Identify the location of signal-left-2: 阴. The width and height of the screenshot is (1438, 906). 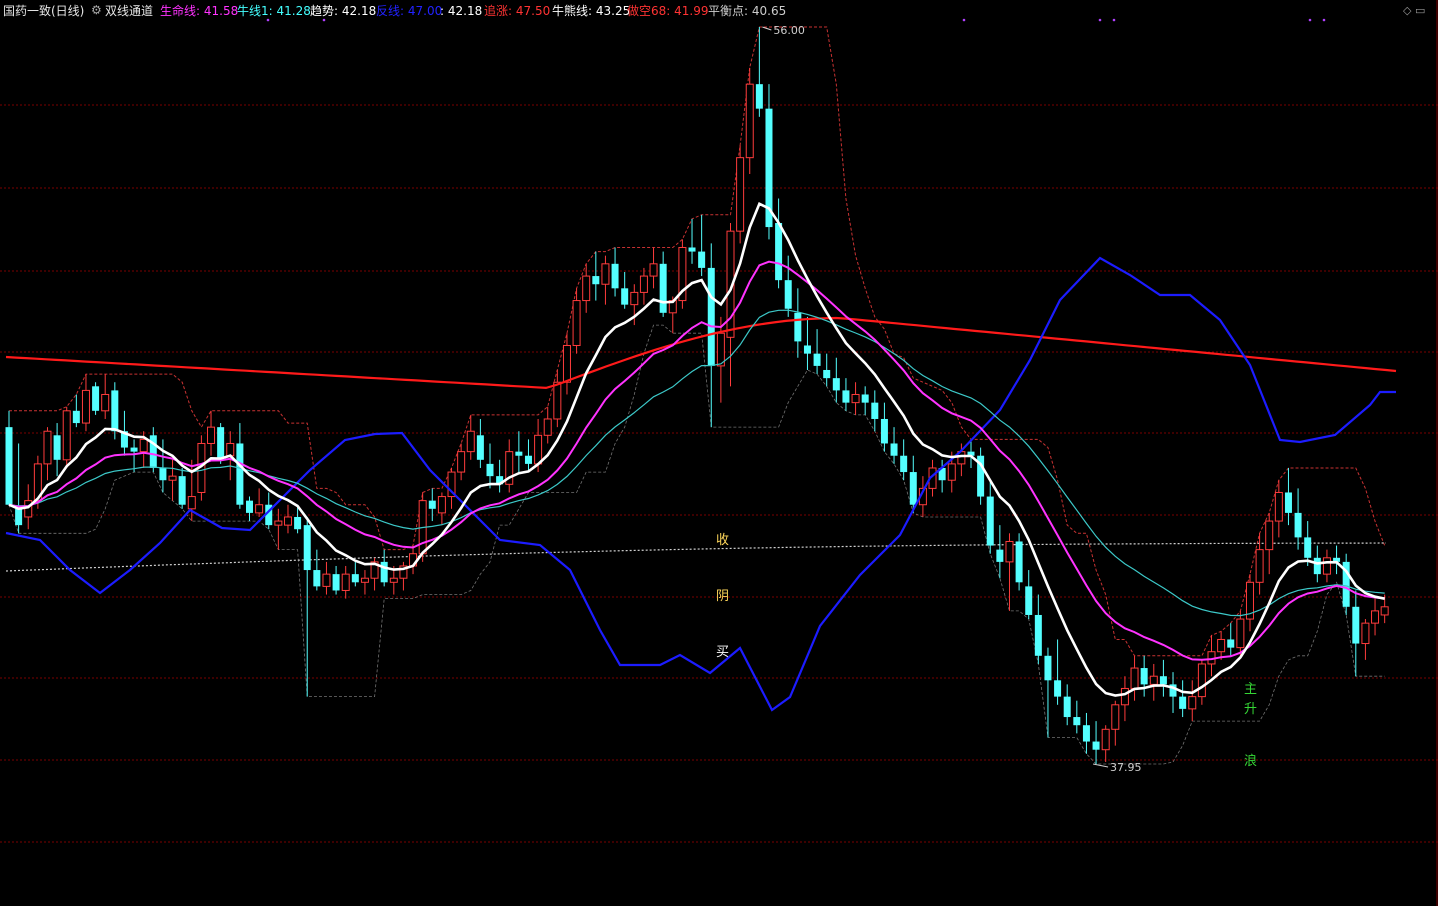
(722, 596).